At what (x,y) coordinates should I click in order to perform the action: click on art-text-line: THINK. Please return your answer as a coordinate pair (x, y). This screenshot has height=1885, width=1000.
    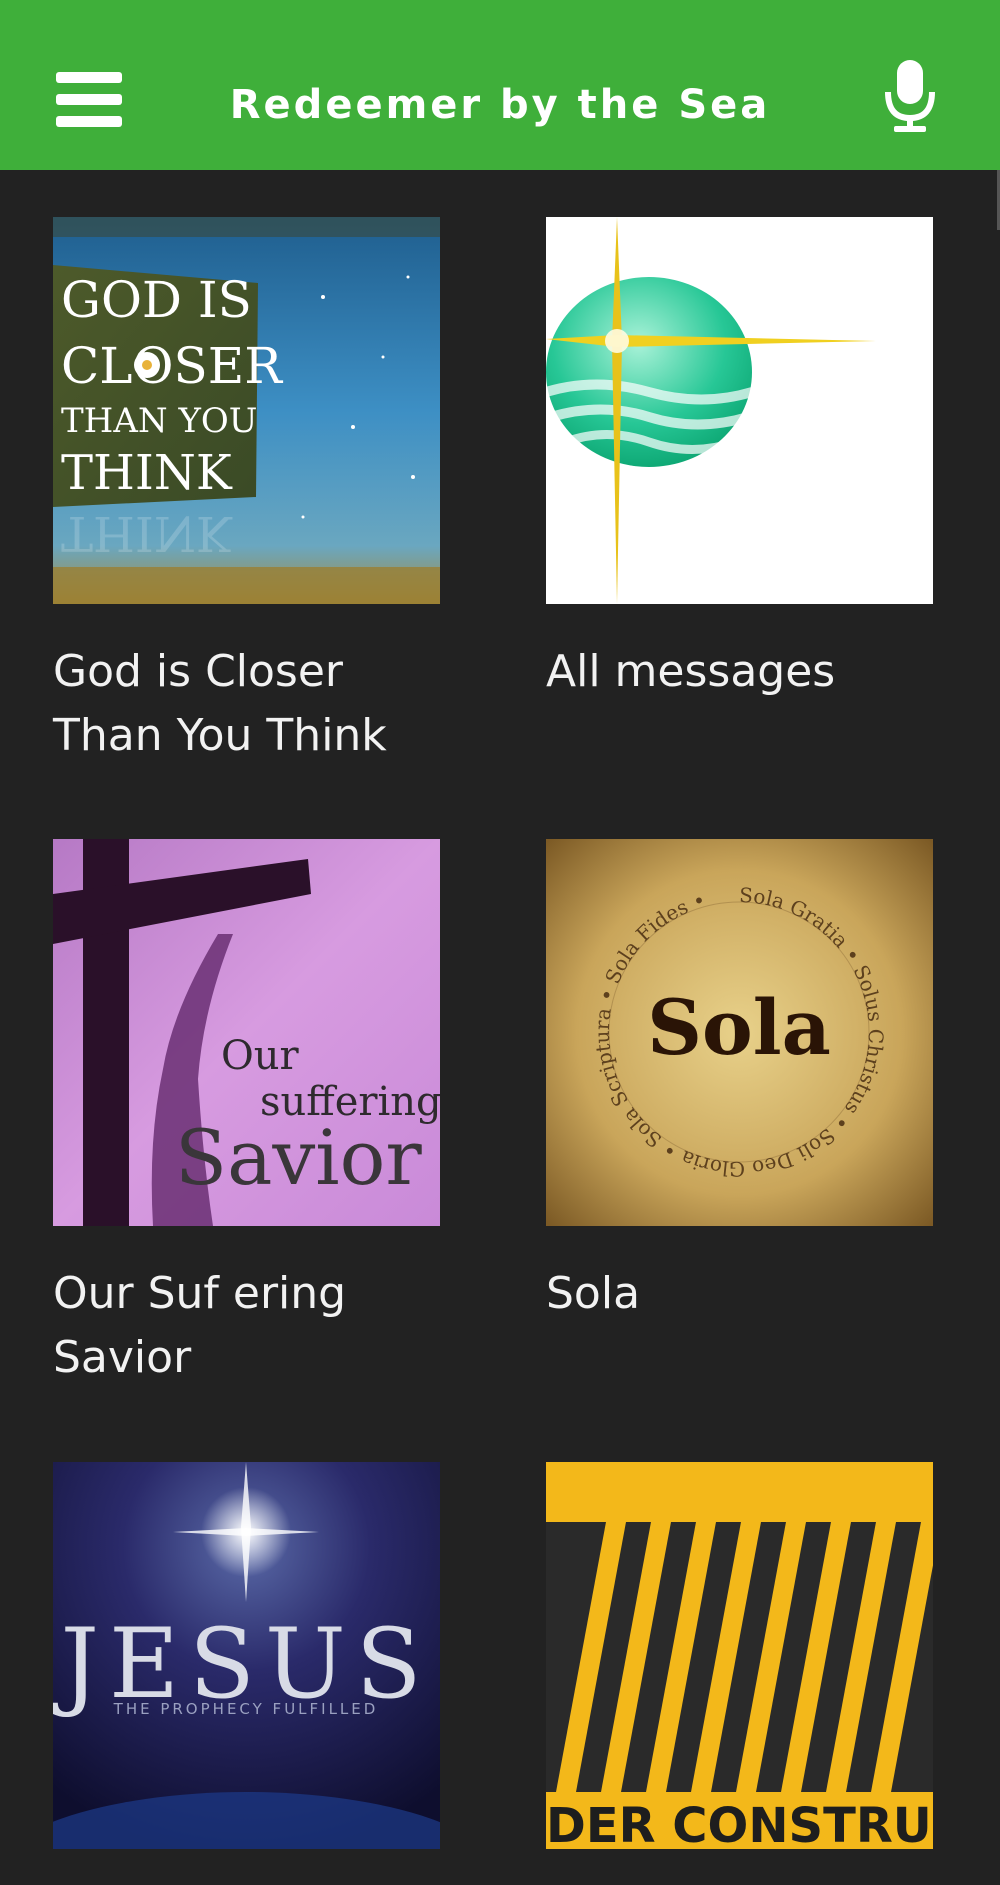
    Looking at the image, I should click on (147, 473).